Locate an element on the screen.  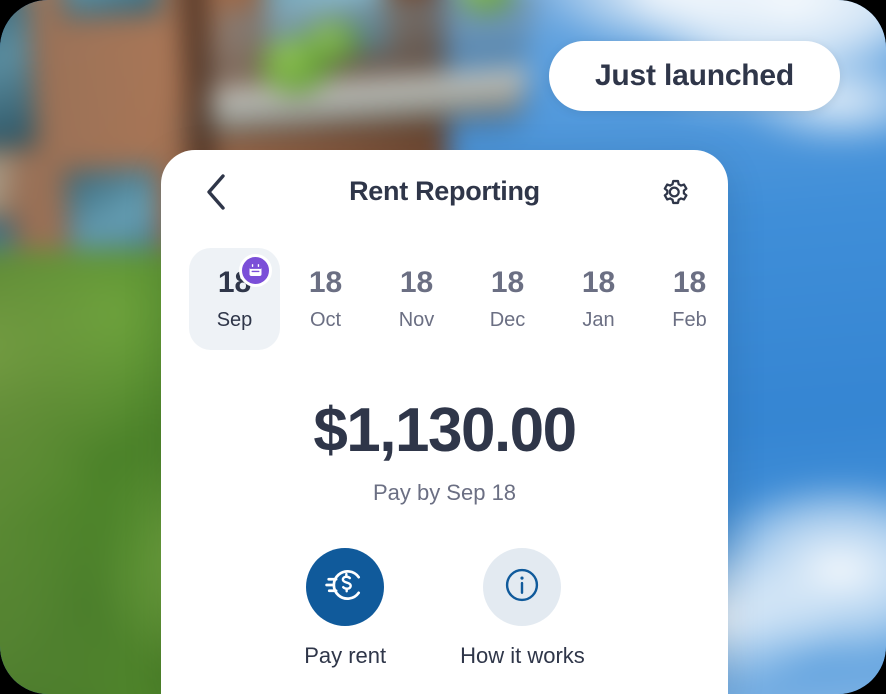
month-label: Dec is located at coordinates (507, 320).